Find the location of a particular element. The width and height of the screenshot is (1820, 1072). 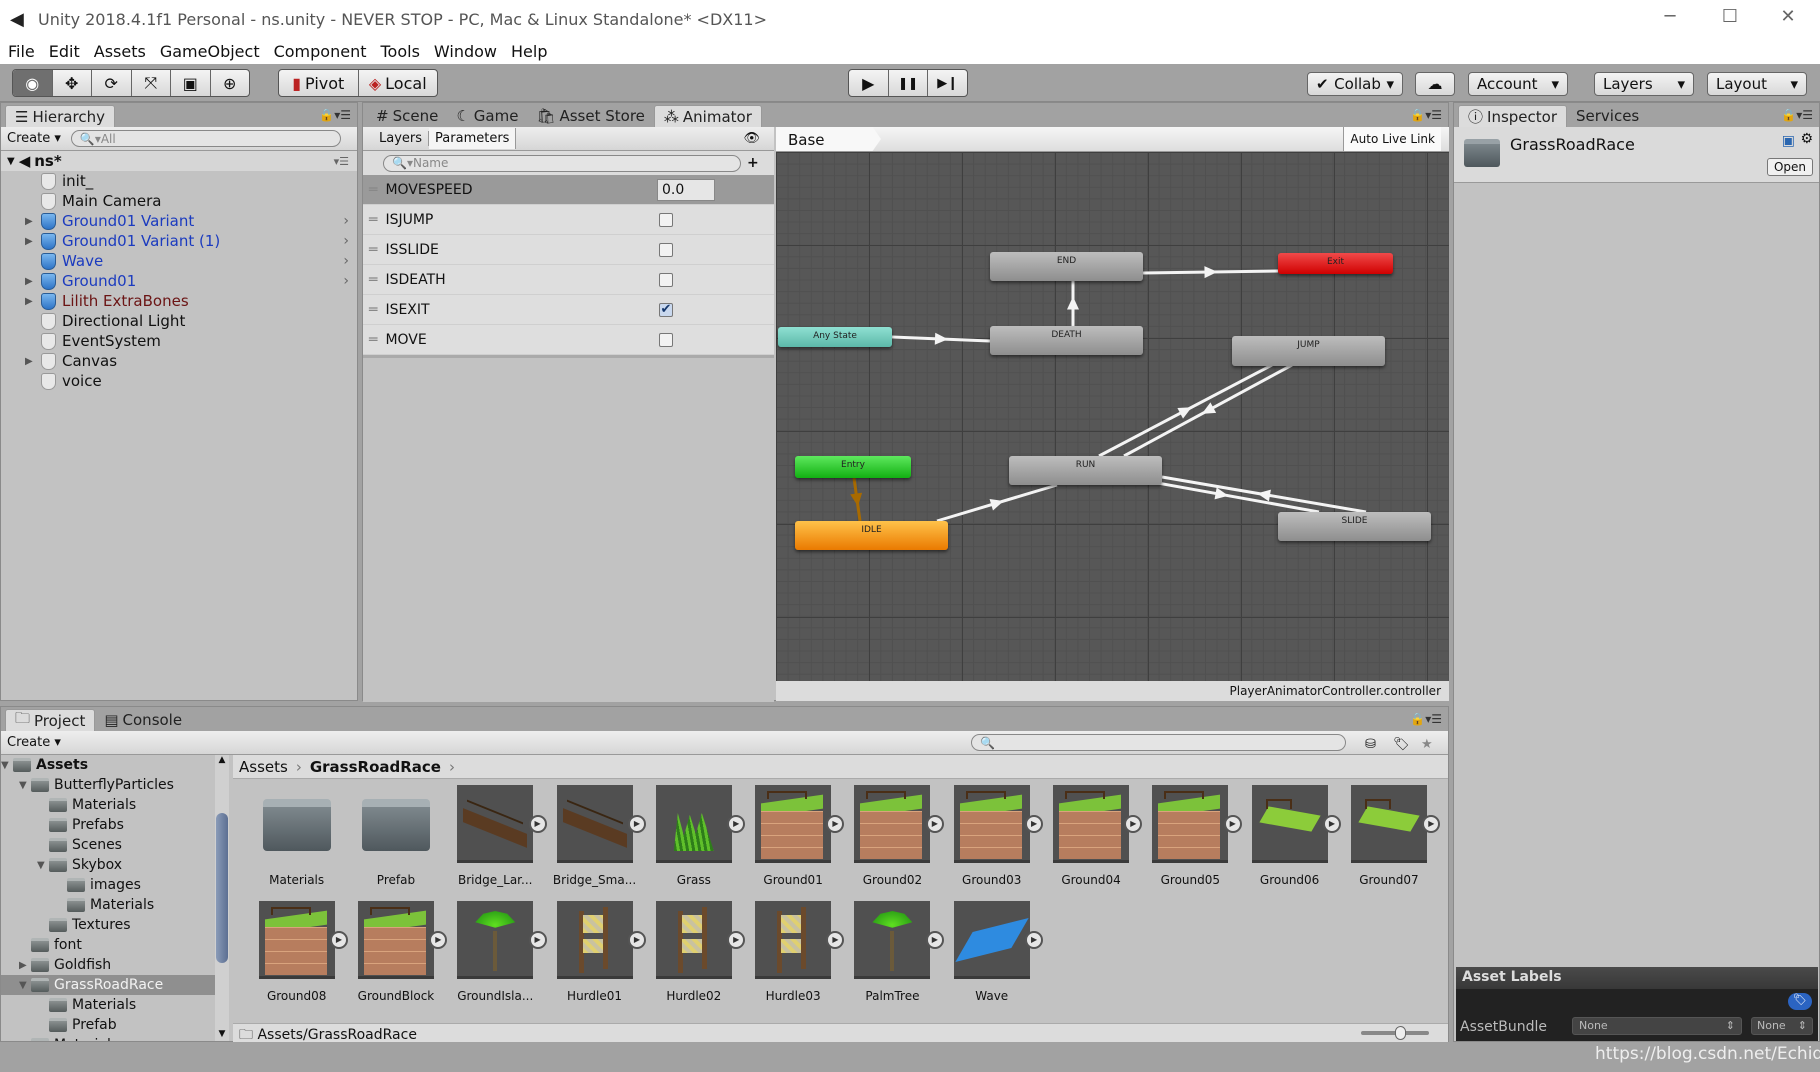

hierarchy-item: Directional Light is located at coordinates (179, 321).